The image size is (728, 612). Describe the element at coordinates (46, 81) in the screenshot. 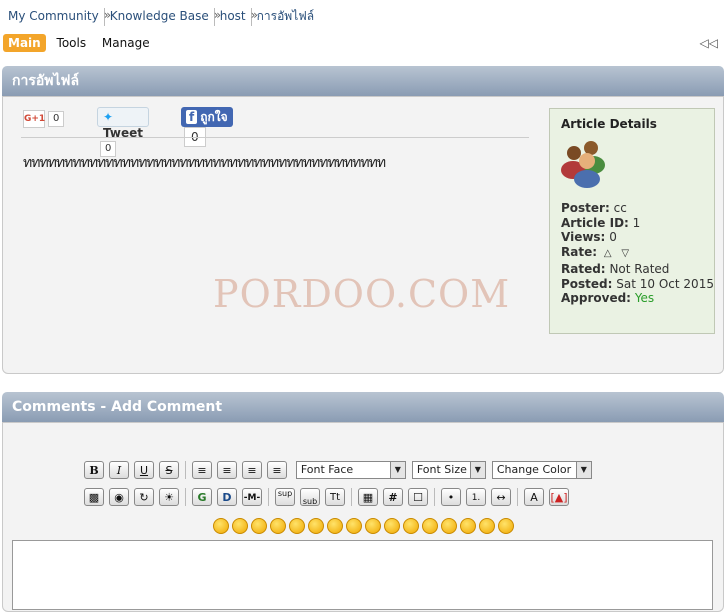

I see `article-title: การอัพไฟล์` at that location.